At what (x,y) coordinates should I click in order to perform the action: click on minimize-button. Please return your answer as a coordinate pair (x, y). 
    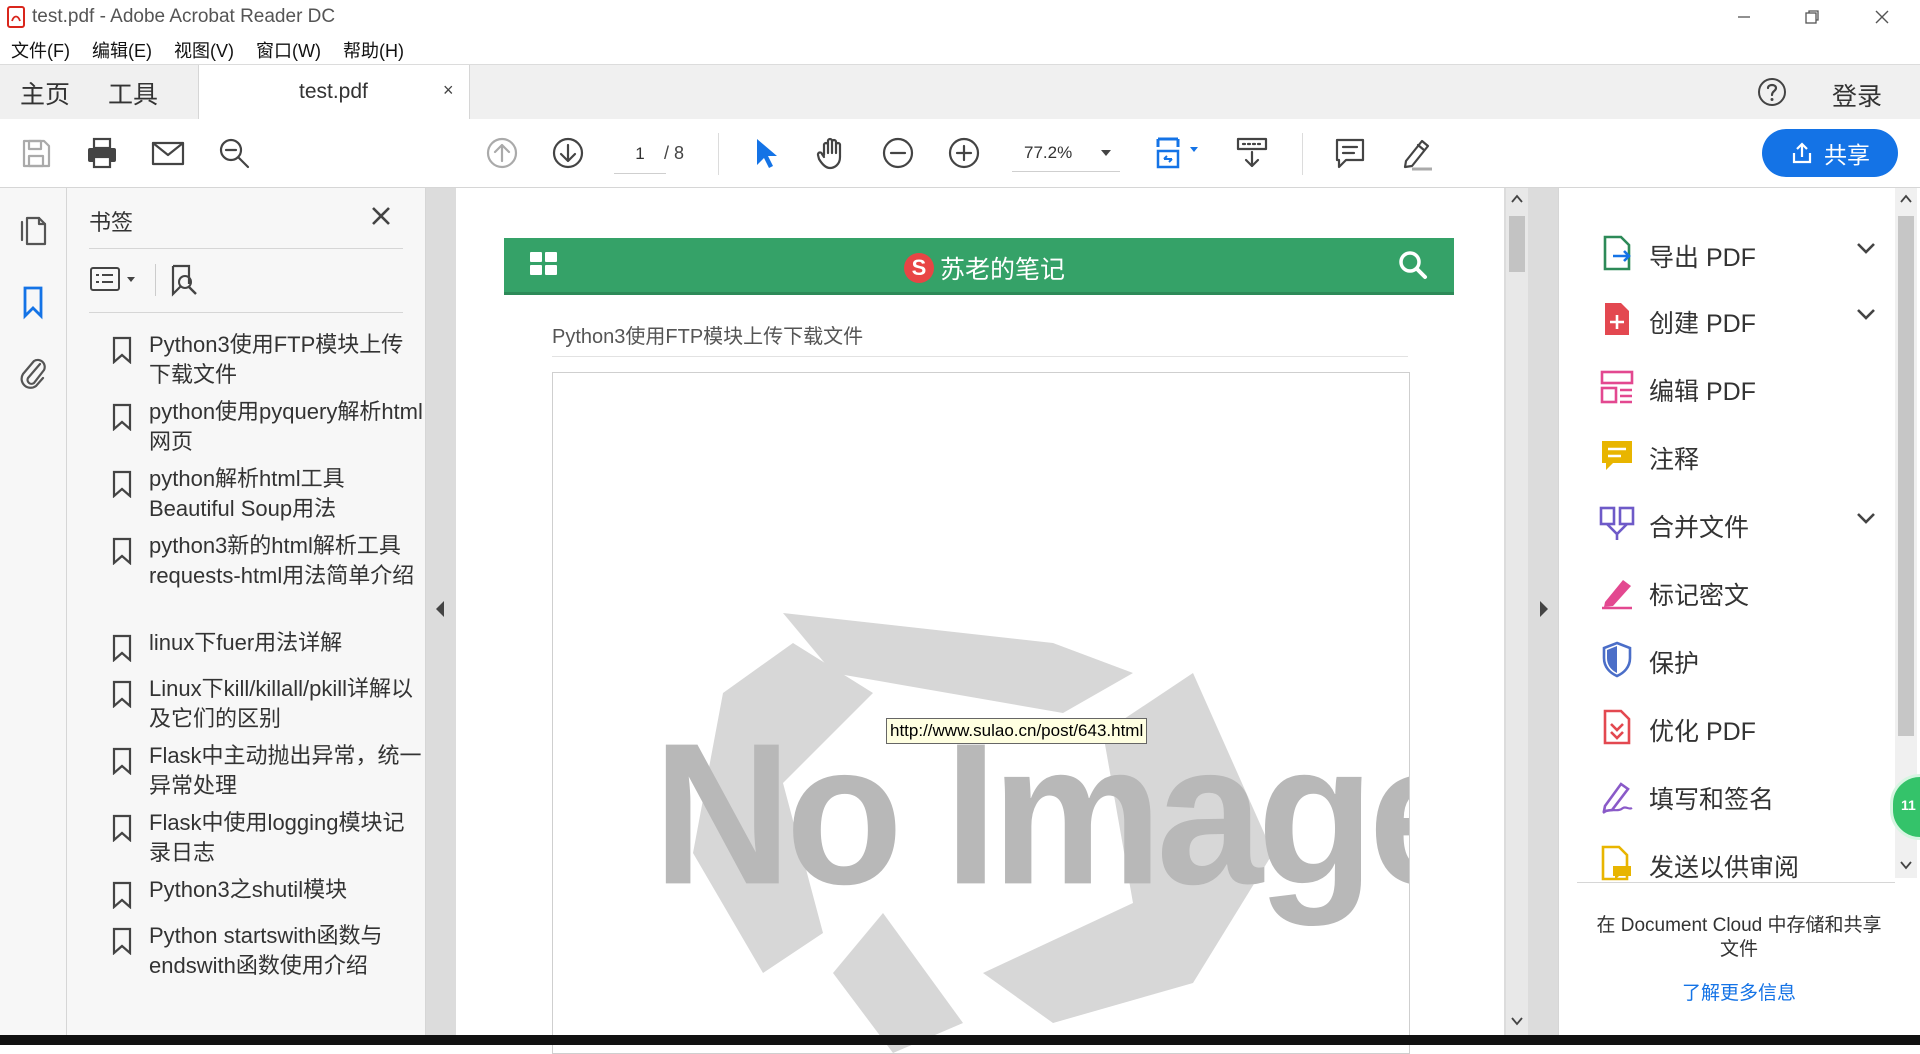
    Looking at the image, I should click on (1744, 17).